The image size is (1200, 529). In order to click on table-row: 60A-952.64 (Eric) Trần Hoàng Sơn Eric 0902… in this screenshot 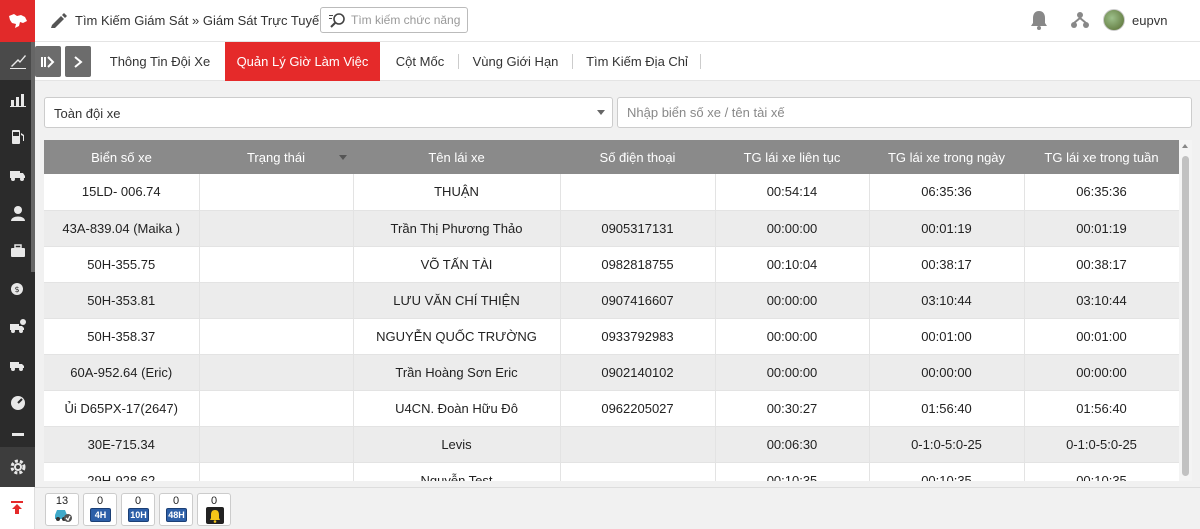, I will do `click(612, 372)`.